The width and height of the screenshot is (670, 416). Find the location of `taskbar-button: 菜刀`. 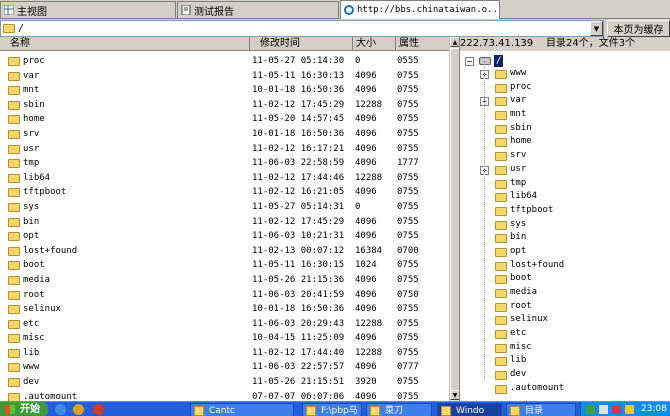

taskbar-button: 菜刀 is located at coordinates (399, 409).